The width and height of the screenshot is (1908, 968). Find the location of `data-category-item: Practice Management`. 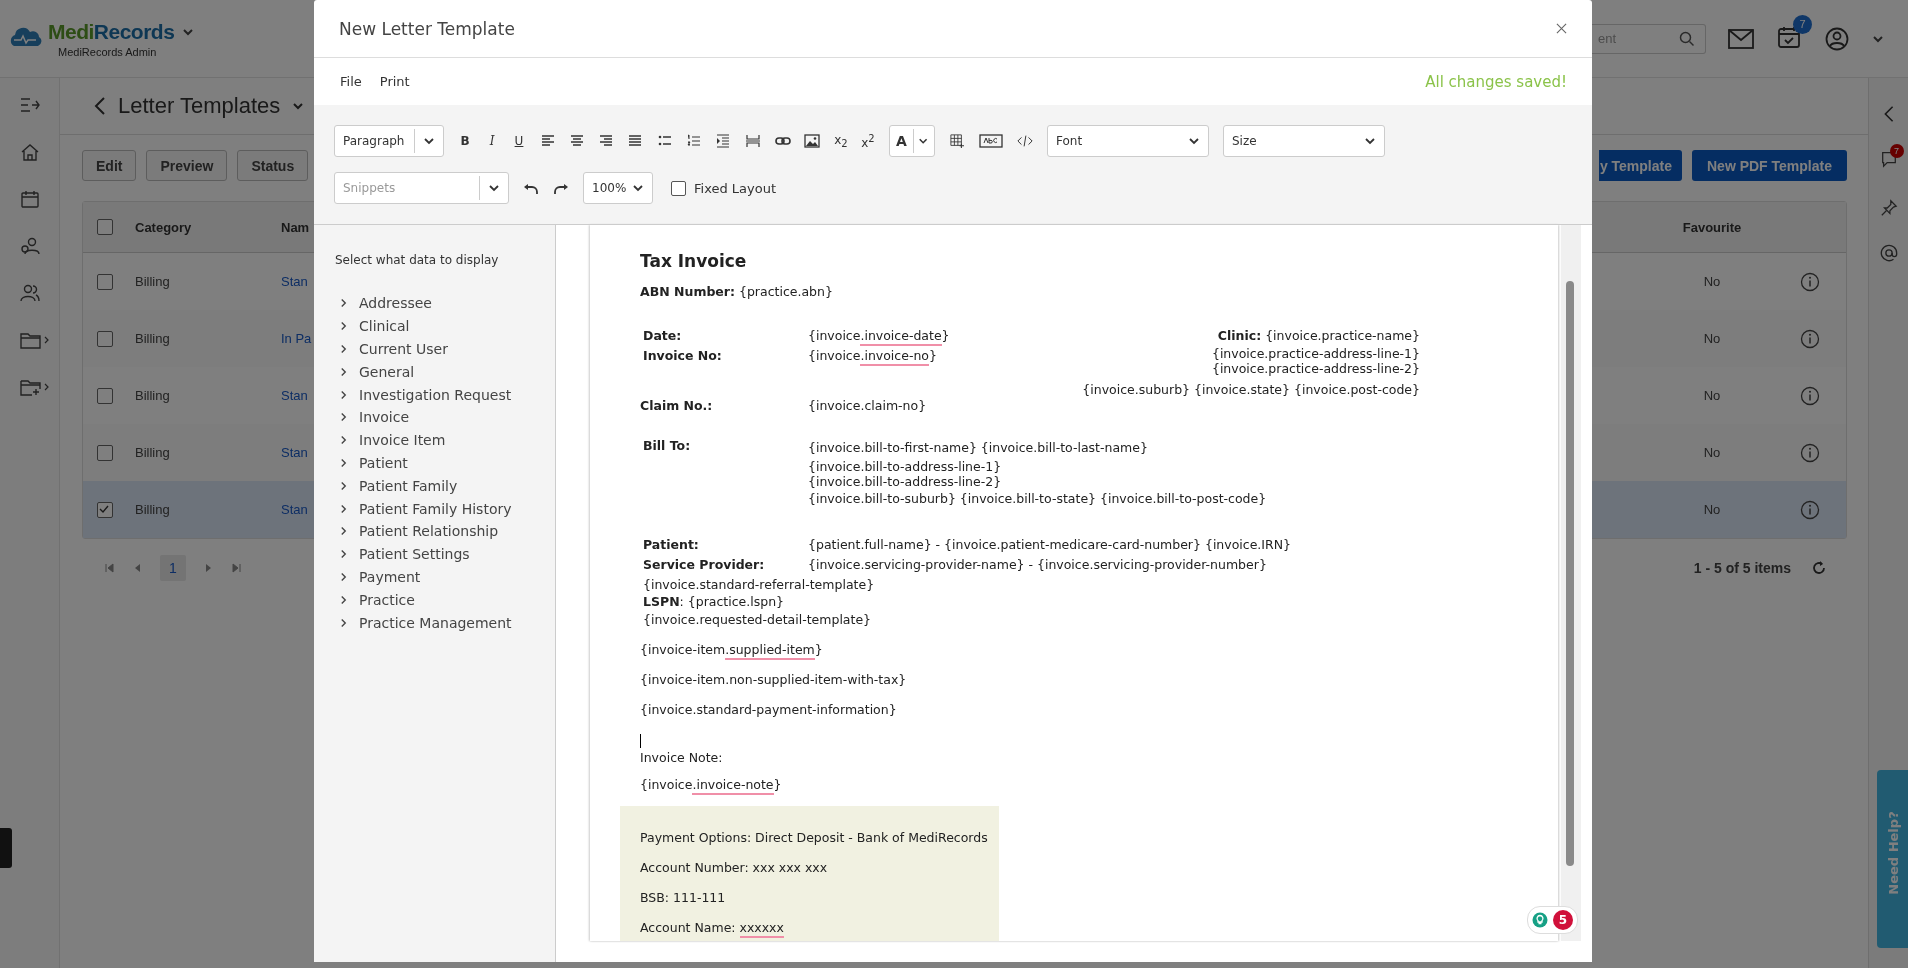

data-category-item: Practice Management is located at coordinates (445, 622).